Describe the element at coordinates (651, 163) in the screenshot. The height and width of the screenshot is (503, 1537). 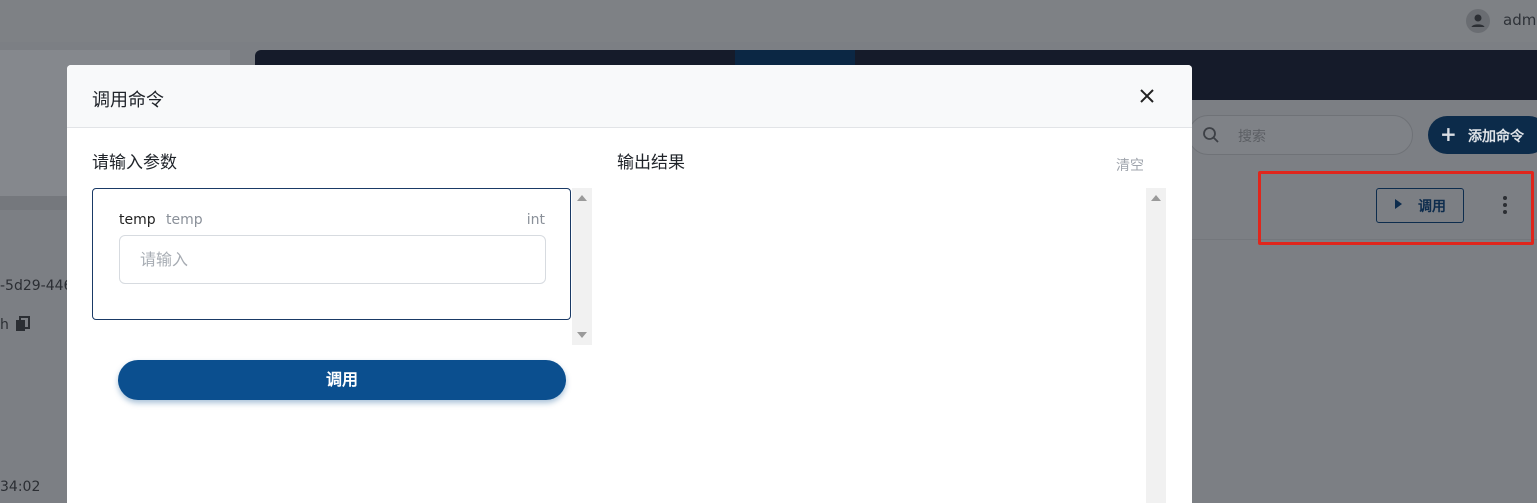
I see `output-heading: 输出结果` at that location.